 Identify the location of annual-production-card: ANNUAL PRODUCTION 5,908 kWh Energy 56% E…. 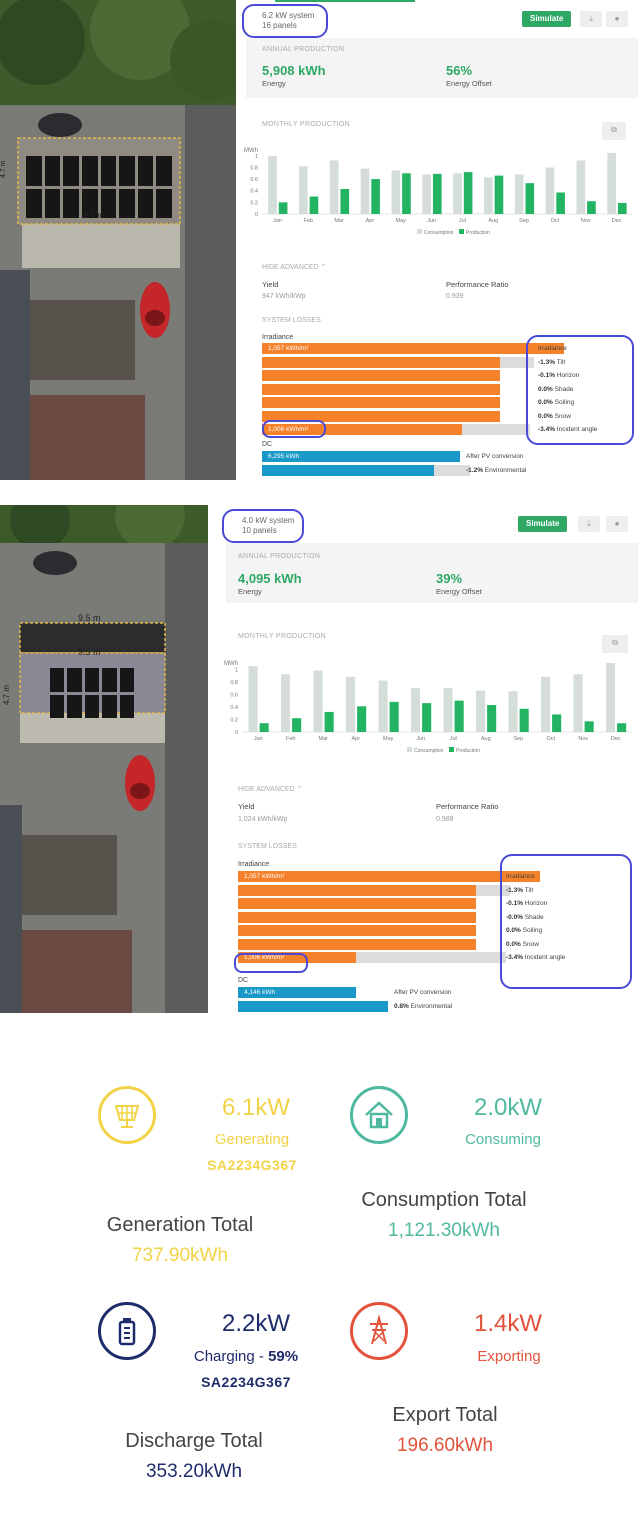
(442, 68).